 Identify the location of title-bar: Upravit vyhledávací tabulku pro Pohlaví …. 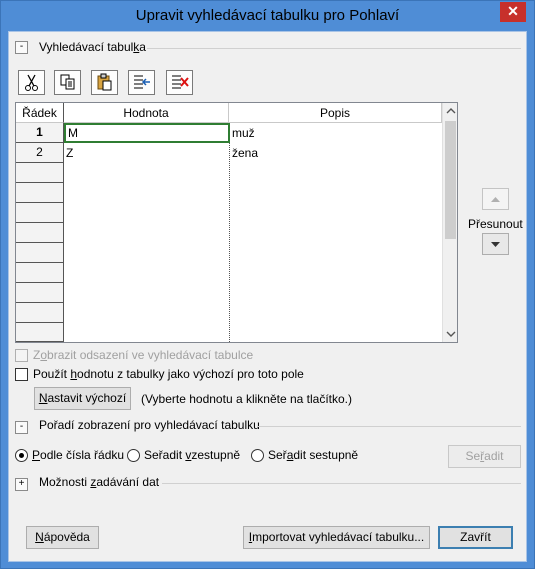
(267, 16).